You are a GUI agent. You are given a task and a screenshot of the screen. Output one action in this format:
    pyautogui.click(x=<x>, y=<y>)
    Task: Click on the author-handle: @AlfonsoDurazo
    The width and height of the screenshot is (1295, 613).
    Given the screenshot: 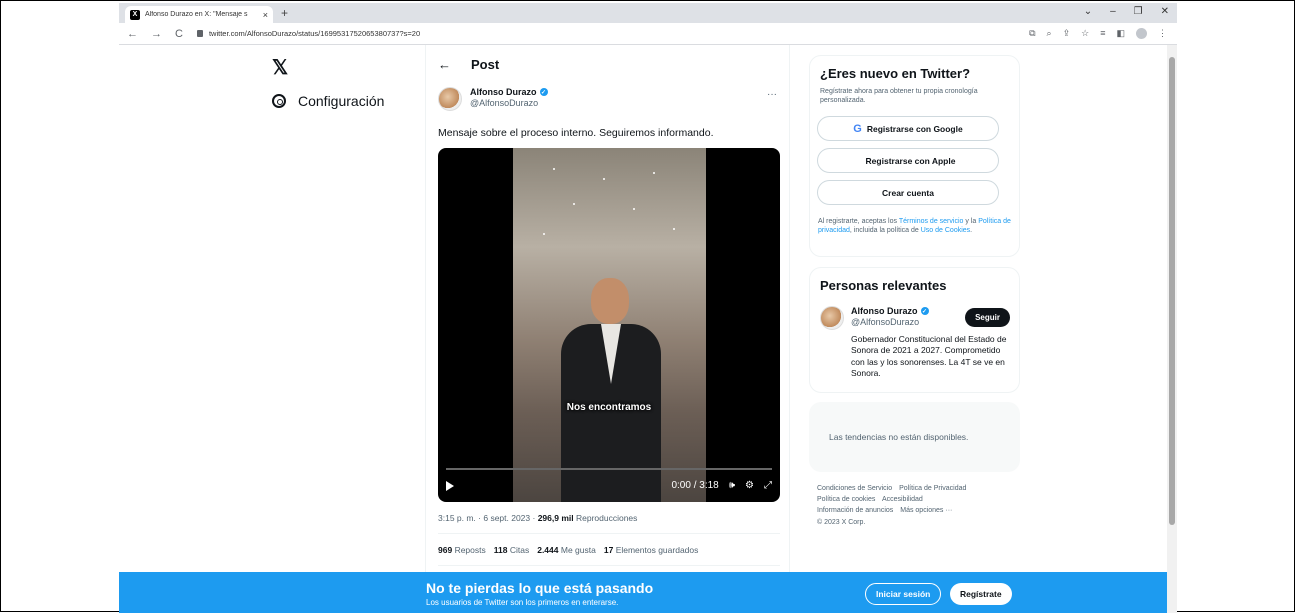 What is the action you would take?
    pyautogui.click(x=509, y=103)
    